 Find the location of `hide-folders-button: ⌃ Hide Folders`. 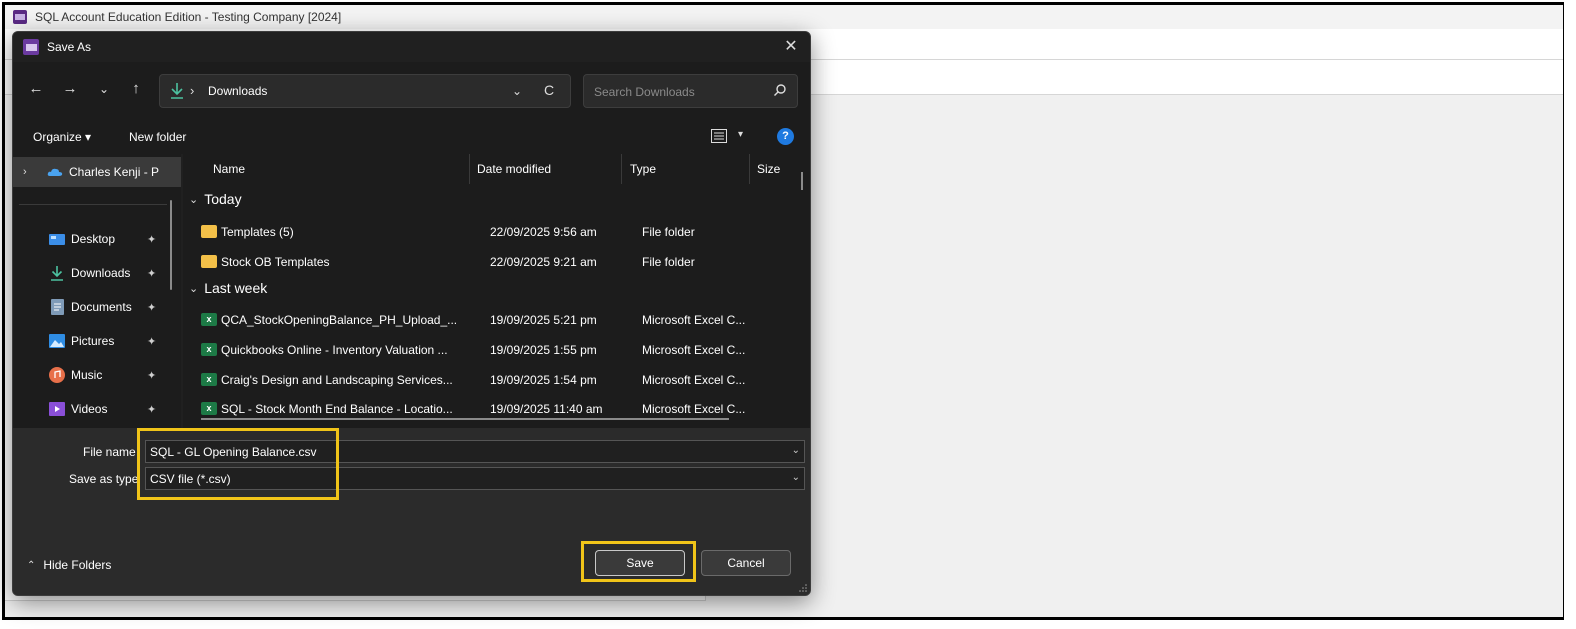

hide-folders-button: ⌃ Hide Folders is located at coordinates (69, 565).